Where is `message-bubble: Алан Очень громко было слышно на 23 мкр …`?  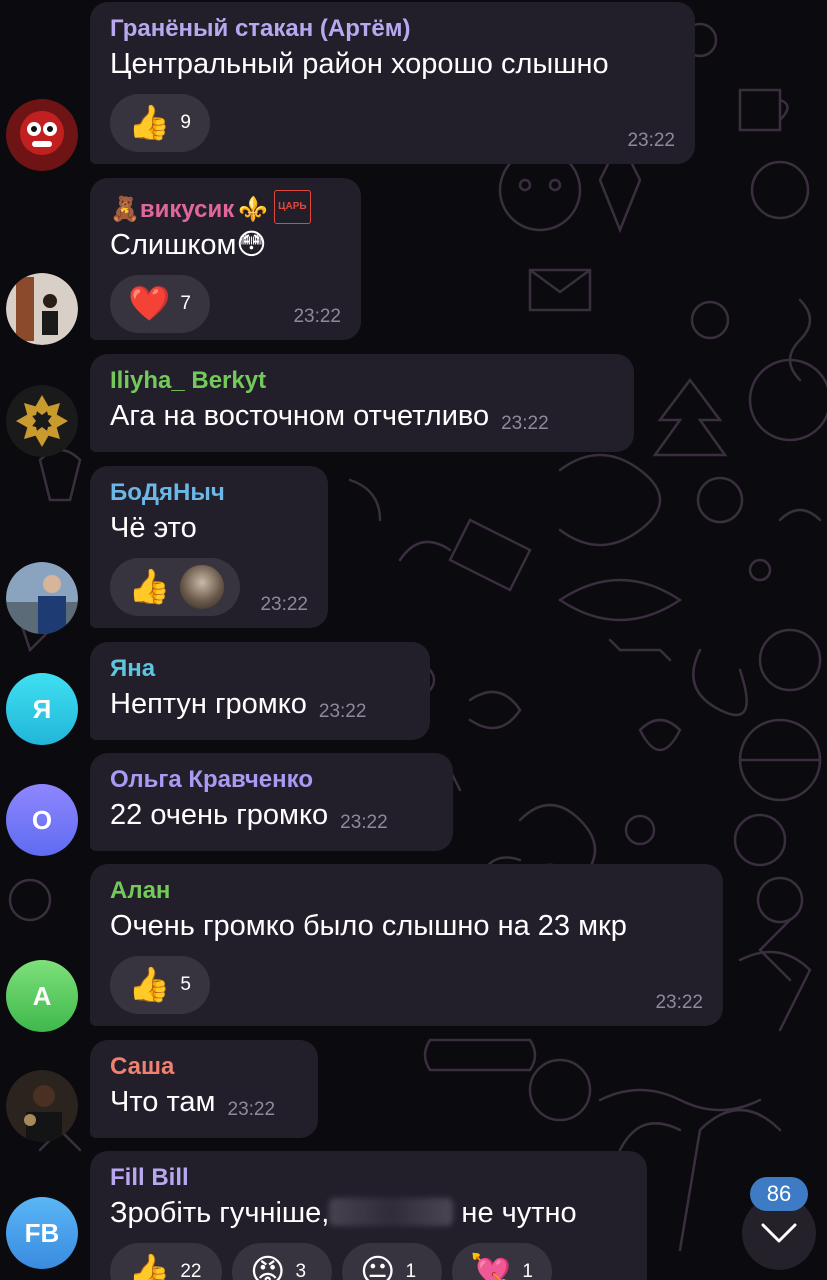 message-bubble: Алан Очень громко было слышно на 23 мкр … is located at coordinates (406, 945).